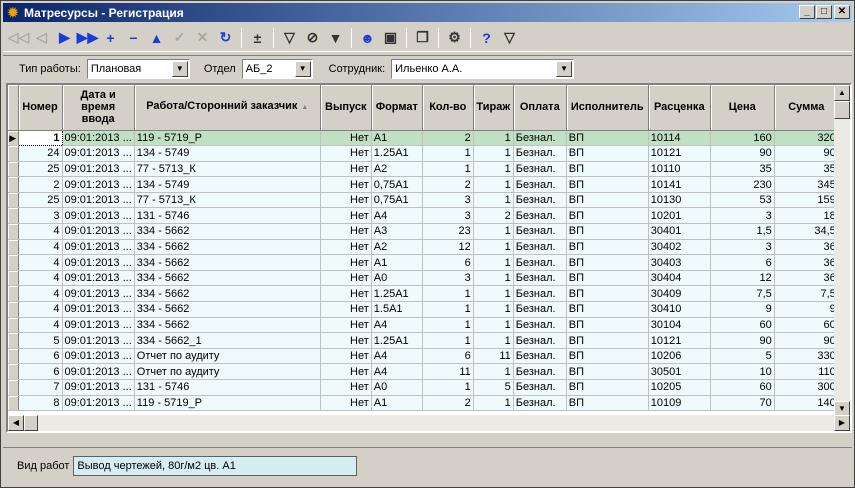  What do you see at coordinates (18, 38) in the screenshot?
I see `first-record-icon: ◁◁` at bounding box center [18, 38].